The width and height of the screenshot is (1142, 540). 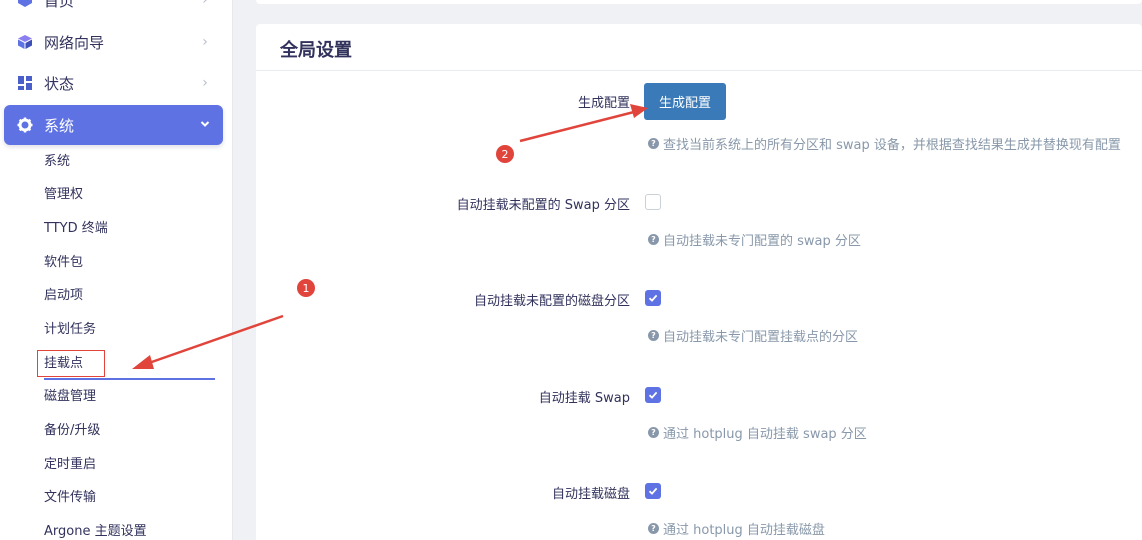 What do you see at coordinates (95, 531) in the screenshot?
I see `submenu-item-argon-theme: Argone 主题设置` at bounding box center [95, 531].